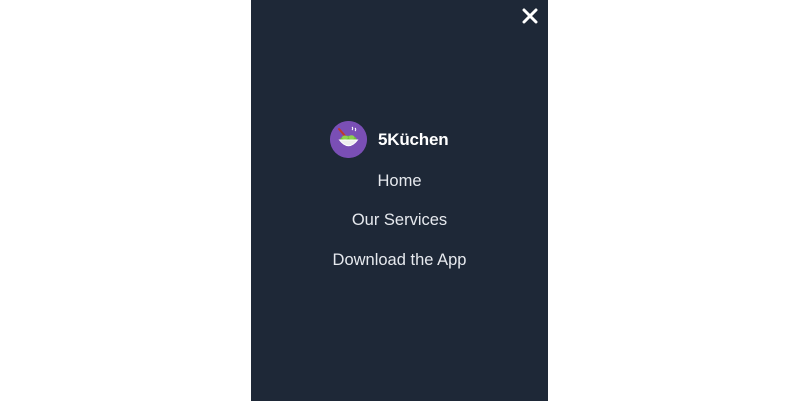  I want to click on nav-link-home: Home, so click(399, 181).